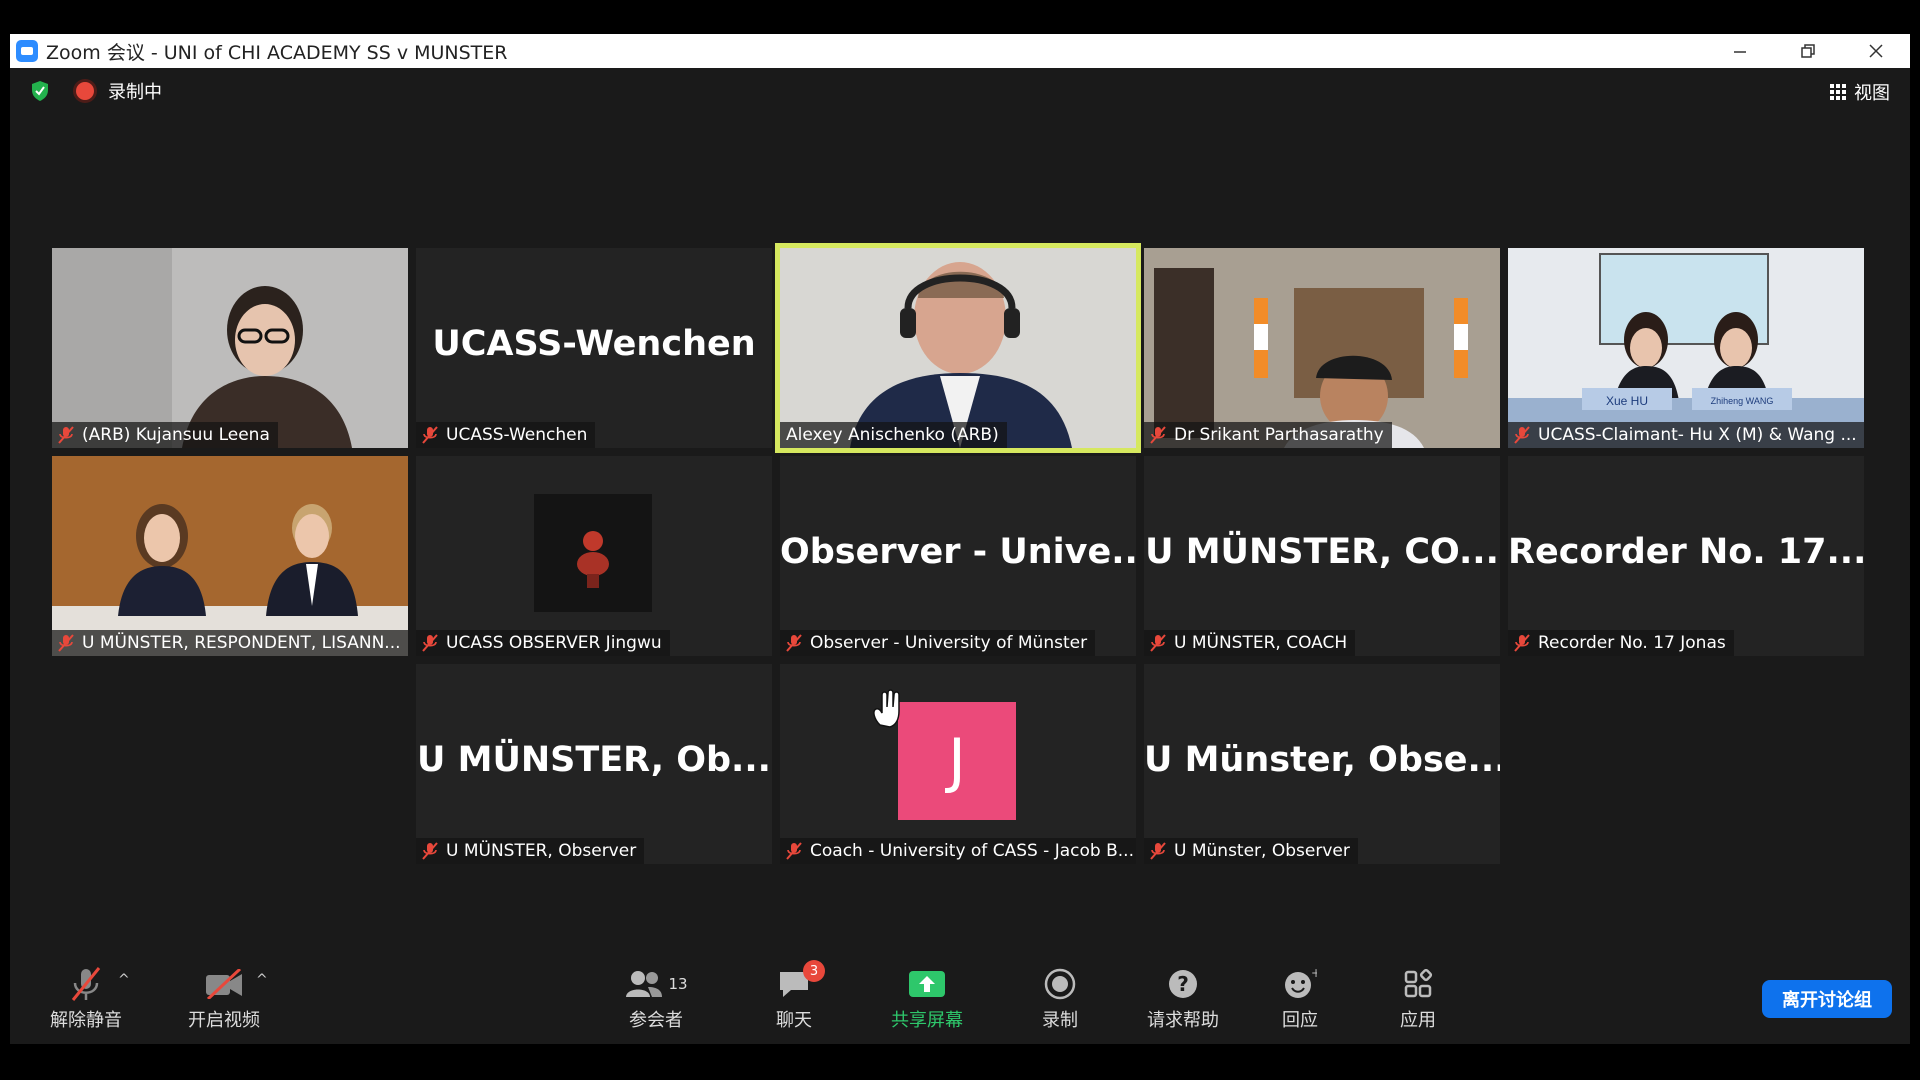 Image resolution: width=1920 pixels, height=1080 pixels. I want to click on mic-muted-icon, so click(86, 984).